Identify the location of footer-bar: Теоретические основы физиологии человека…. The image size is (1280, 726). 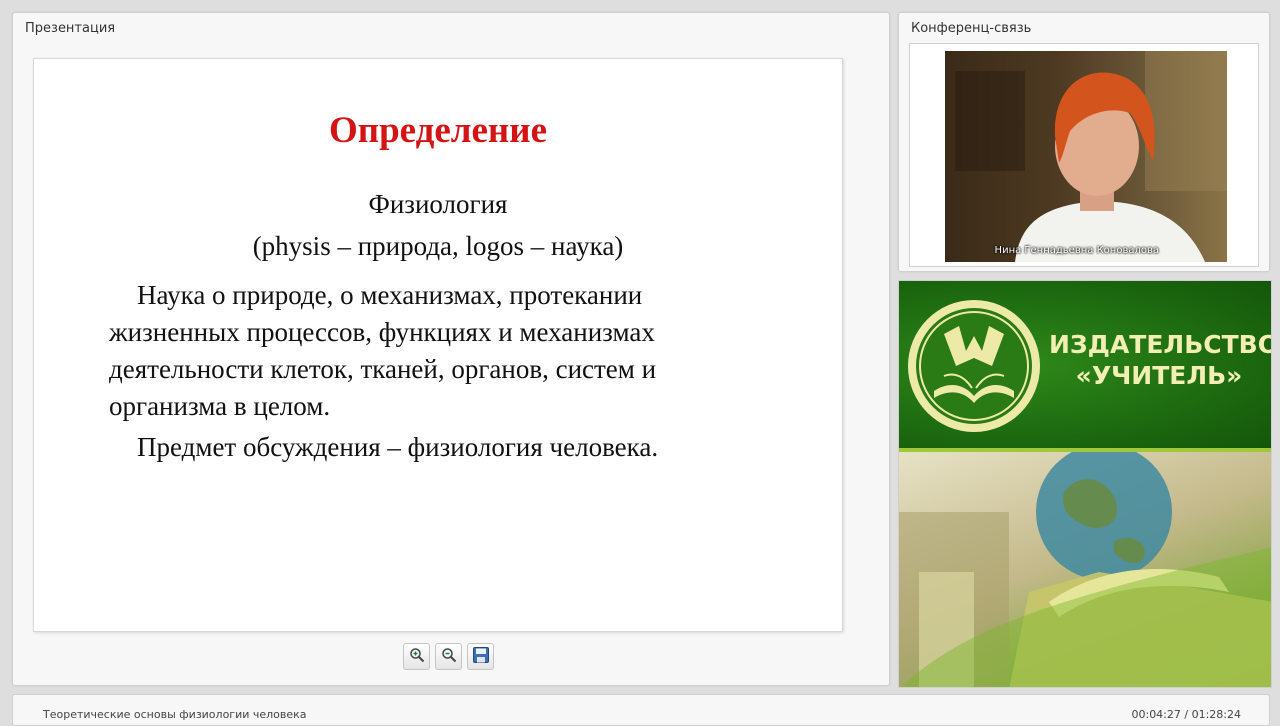
(641, 710).